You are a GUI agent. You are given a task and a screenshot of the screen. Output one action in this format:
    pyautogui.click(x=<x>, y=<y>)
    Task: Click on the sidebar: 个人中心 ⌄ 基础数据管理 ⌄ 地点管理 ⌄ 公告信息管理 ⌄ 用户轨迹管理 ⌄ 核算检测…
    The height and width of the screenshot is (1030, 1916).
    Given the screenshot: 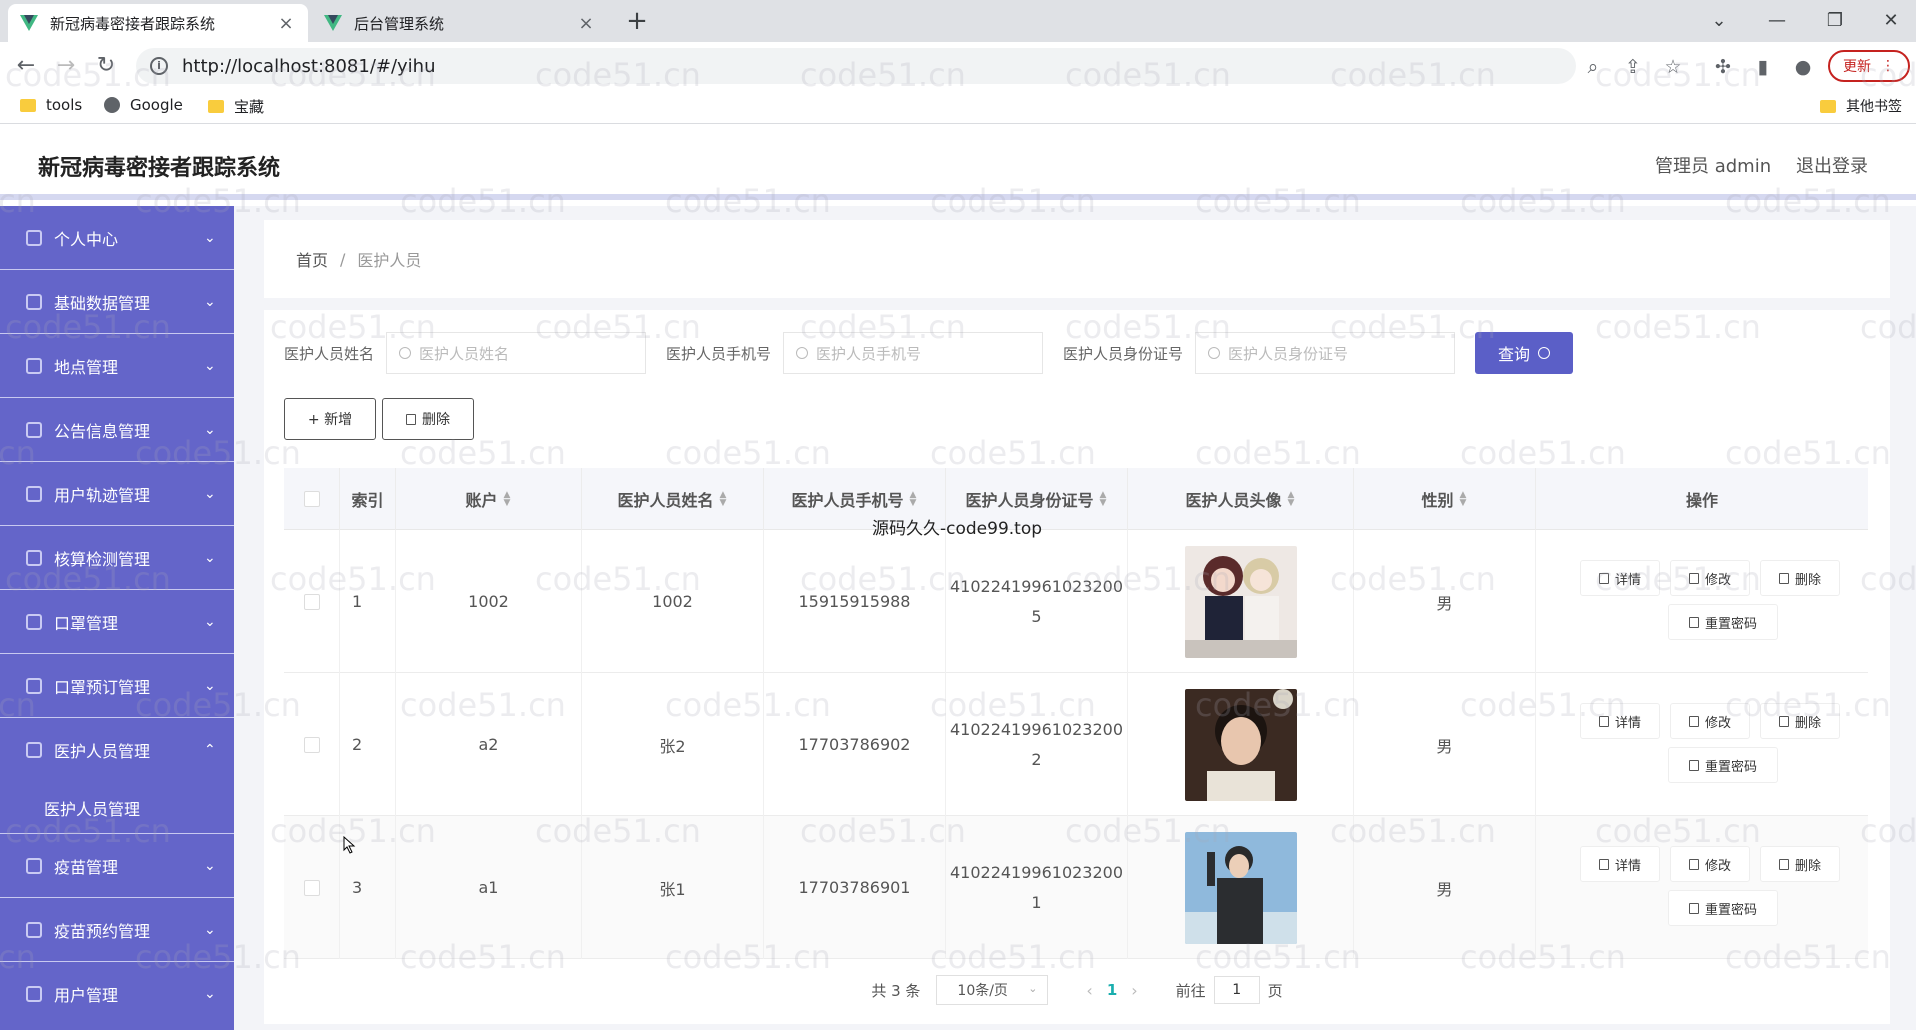 What is the action you would take?
    pyautogui.click(x=117, y=618)
    